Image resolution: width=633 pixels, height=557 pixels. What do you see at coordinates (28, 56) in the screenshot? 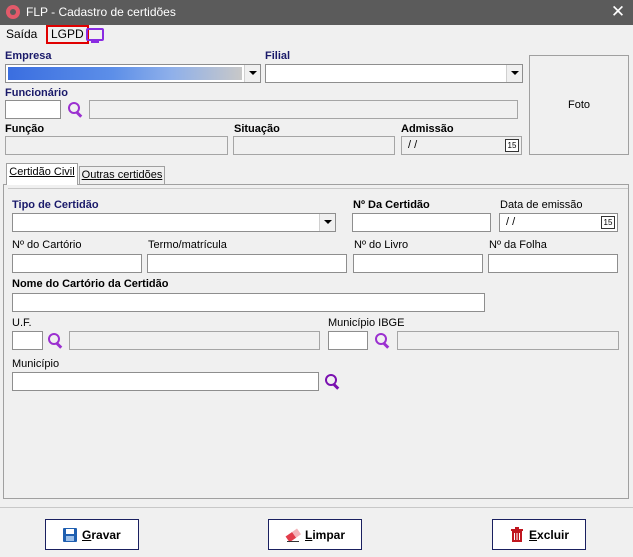
I see `empresa-label: Empresa` at bounding box center [28, 56].